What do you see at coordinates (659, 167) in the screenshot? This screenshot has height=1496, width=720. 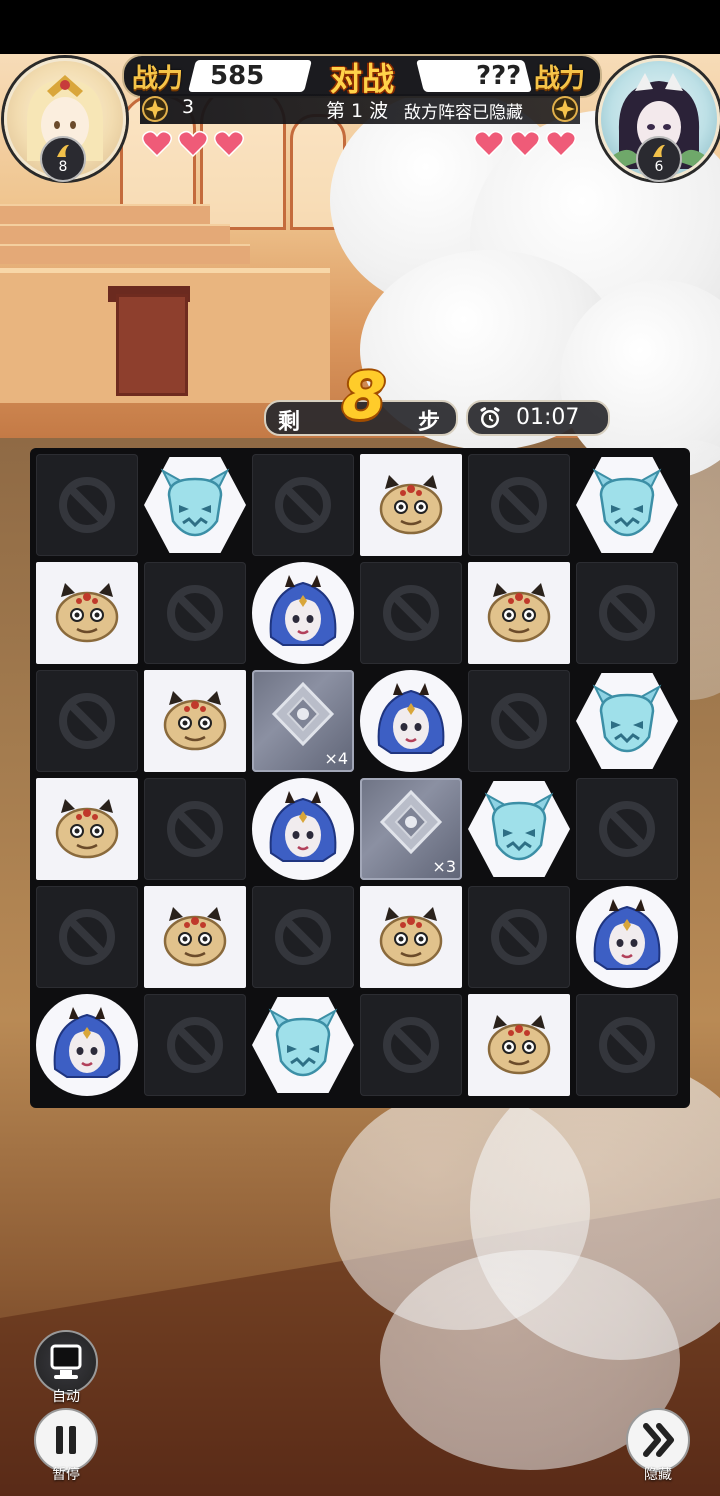 I see `enemy-level: 6` at bounding box center [659, 167].